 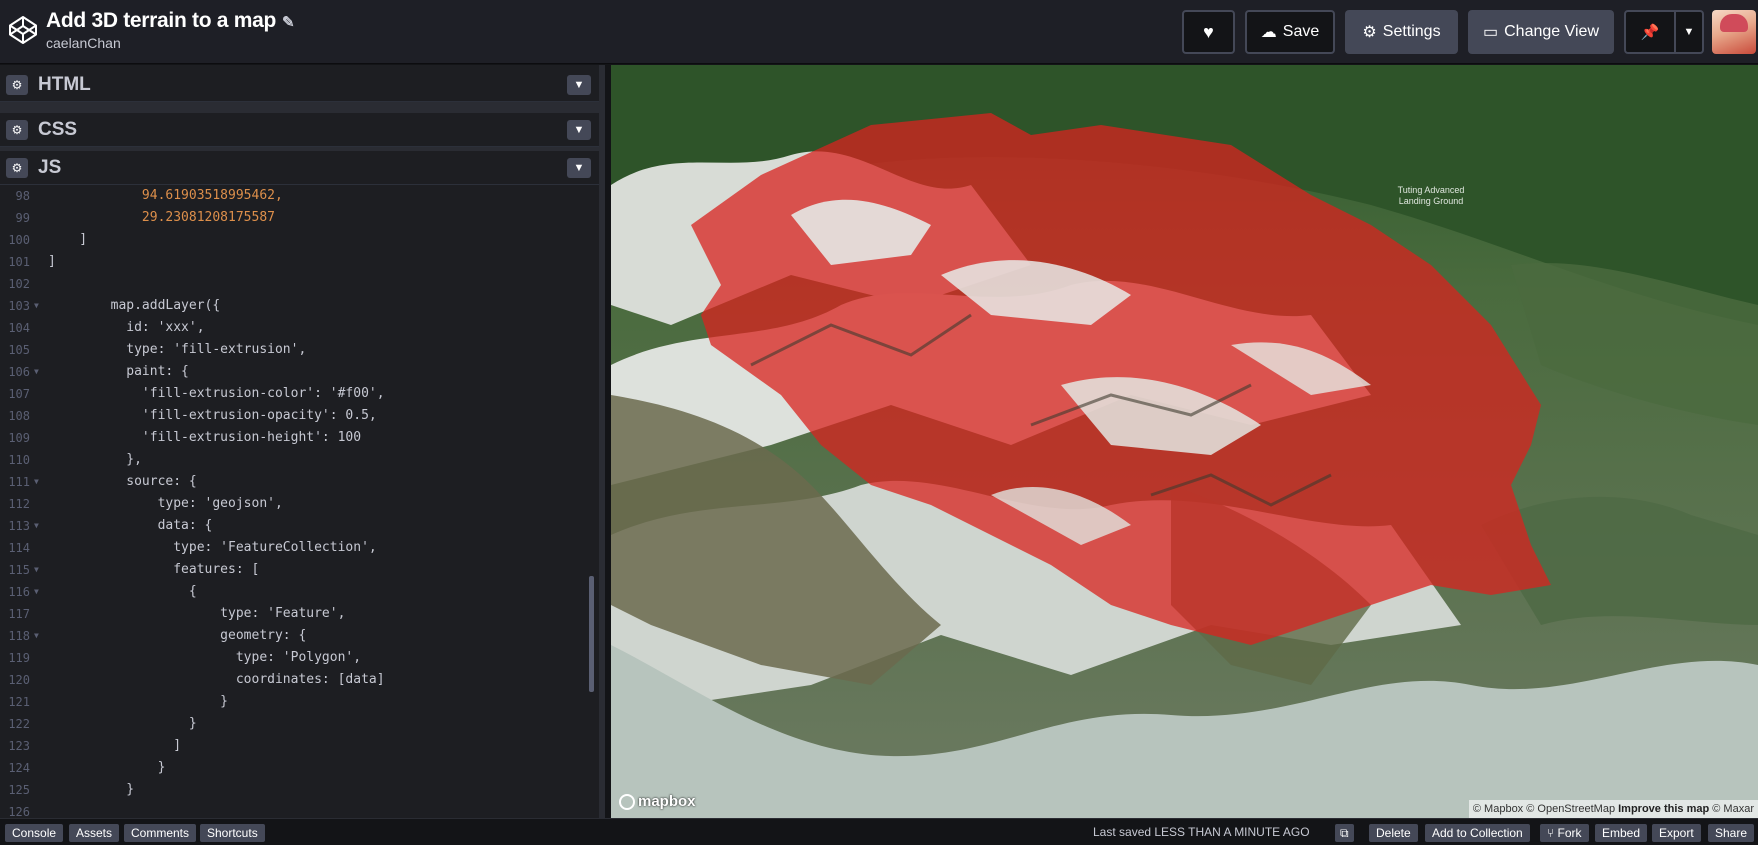 What do you see at coordinates (1393, 833) in the screenshot?
I see `delete-button: Delete` at bounding box center [1393, 833].